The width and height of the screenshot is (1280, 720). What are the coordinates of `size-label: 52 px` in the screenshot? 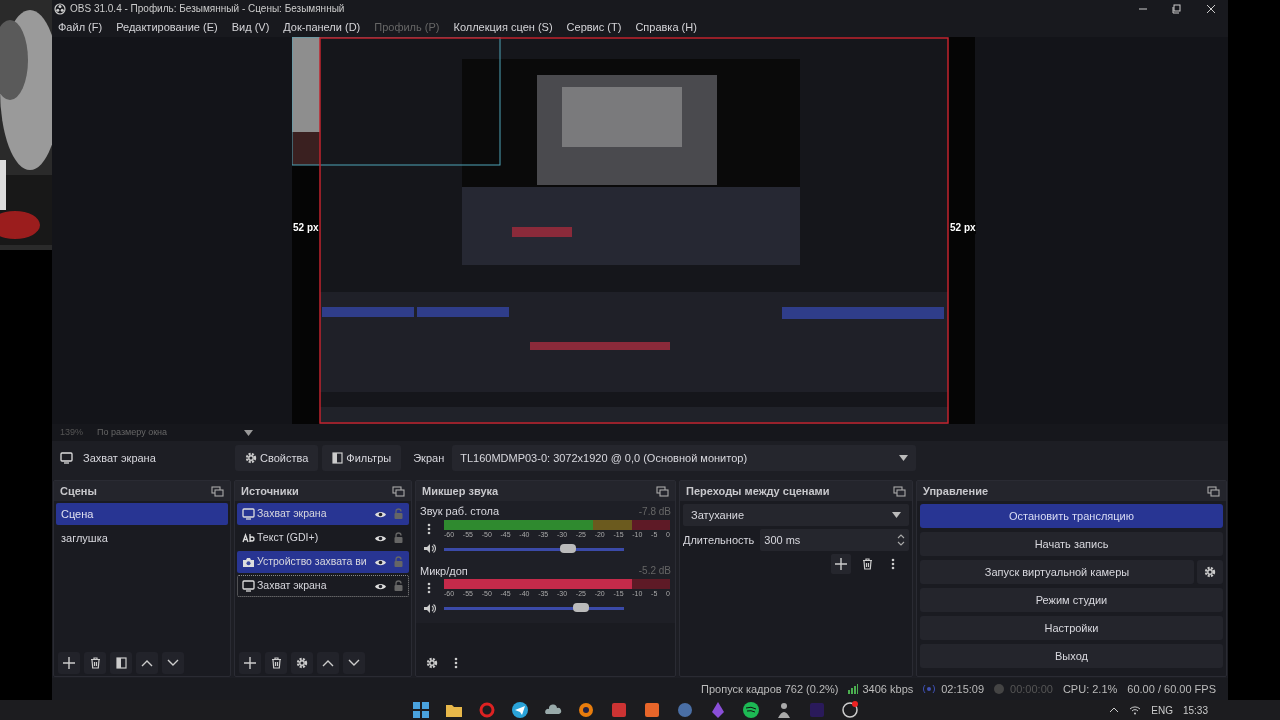 It's located at (306, 228).